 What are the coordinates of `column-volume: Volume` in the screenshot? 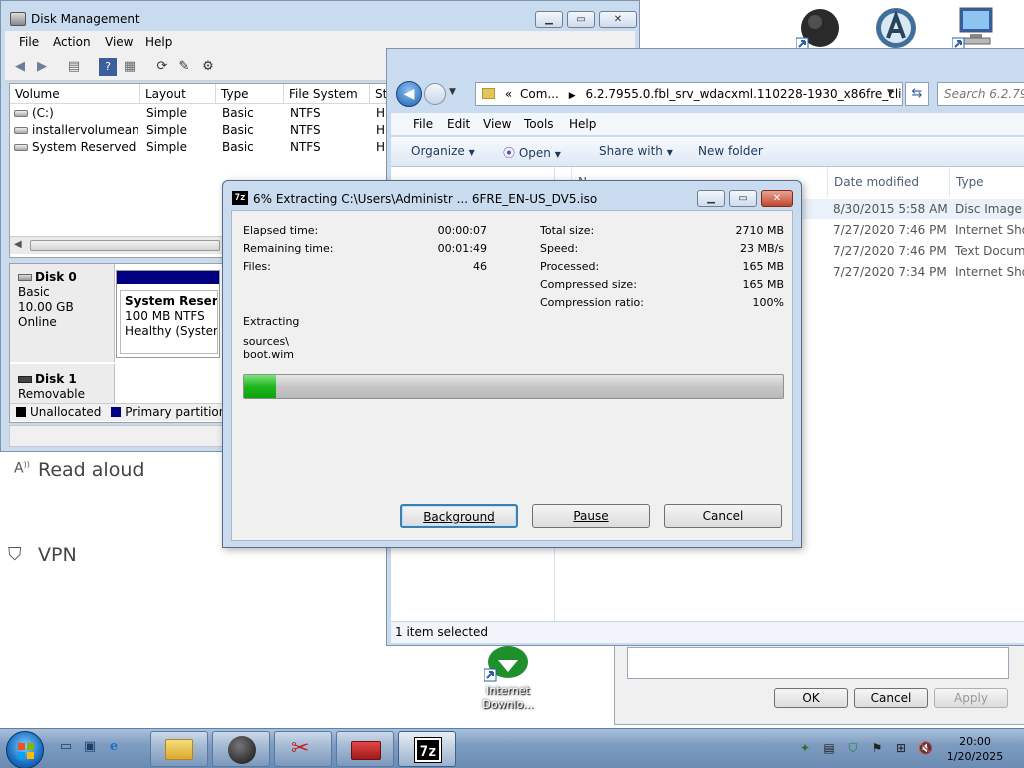 It's located at (75, 94).